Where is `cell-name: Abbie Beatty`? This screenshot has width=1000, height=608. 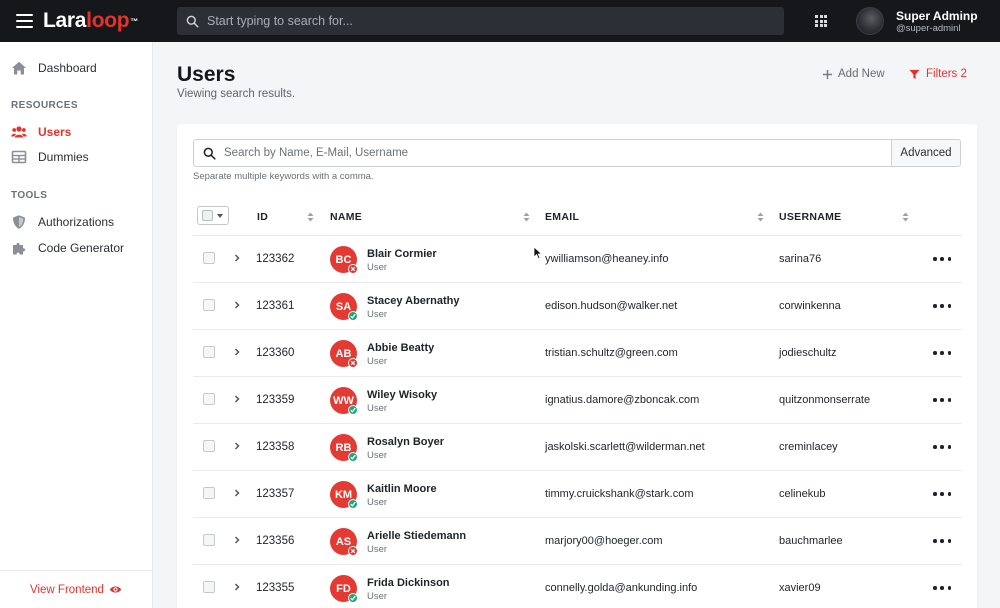
cell-name: Abbie Beatty is located at coordinates (400, 348).